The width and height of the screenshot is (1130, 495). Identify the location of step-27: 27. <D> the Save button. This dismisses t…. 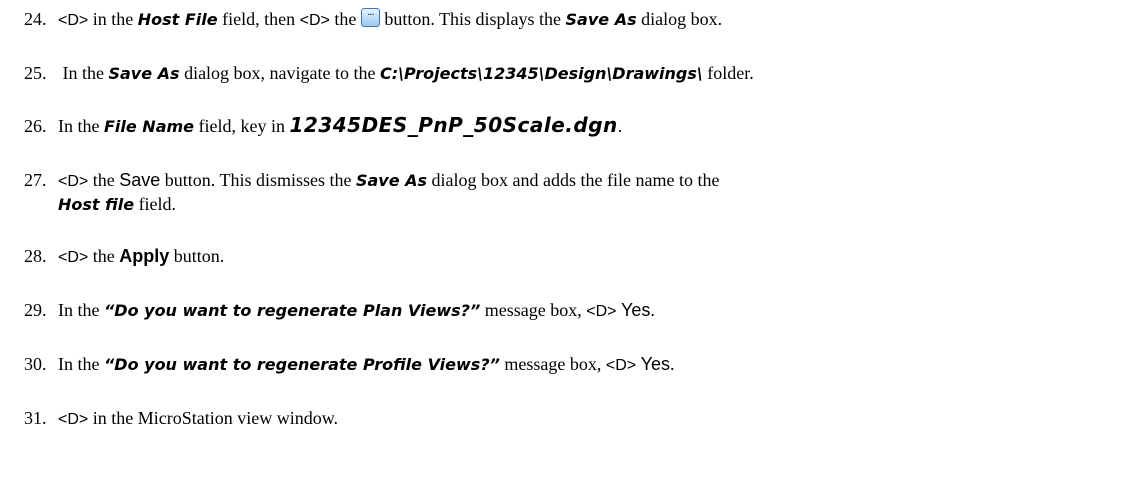
(571, 192).